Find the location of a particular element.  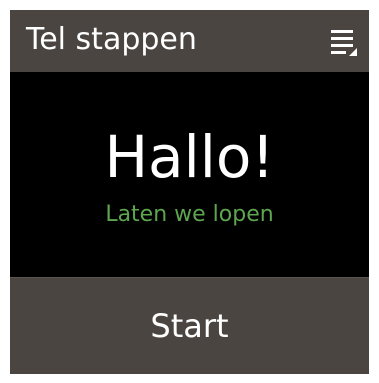

menu-icon-graphic is located at coordinates (344, 43).